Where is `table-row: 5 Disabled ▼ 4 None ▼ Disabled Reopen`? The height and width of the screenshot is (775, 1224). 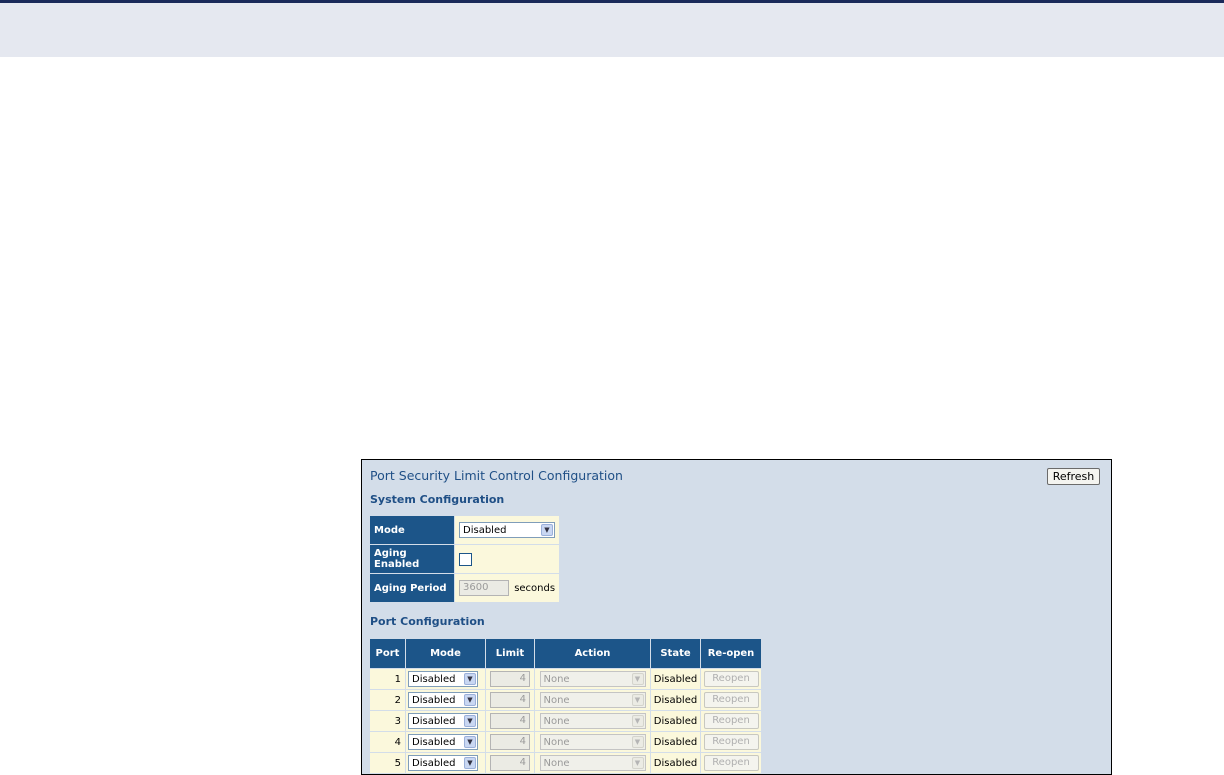 table-row: 5 Disabled ▼ 4 None ▼ Disabled Reopen is located at coordinates (565, 763).